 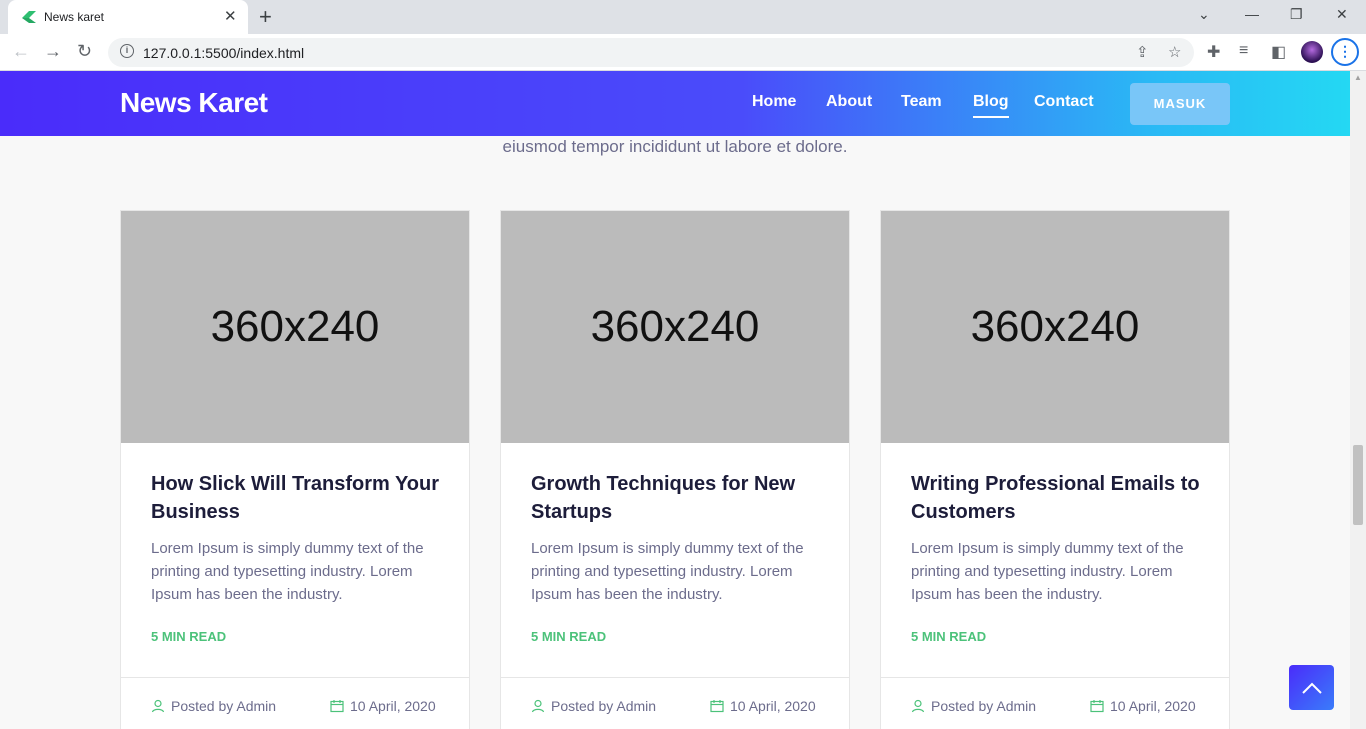 I want to click on address-url: 127.0.0.1:5500/index.html, so click(x=223, y=53).